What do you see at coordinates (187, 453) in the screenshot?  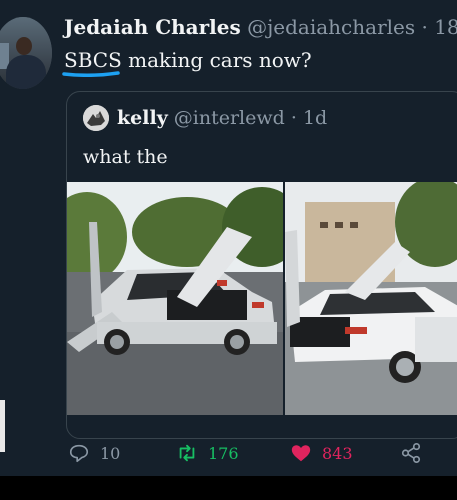 I see `retweet-icon` at bounding box center [187, 453].